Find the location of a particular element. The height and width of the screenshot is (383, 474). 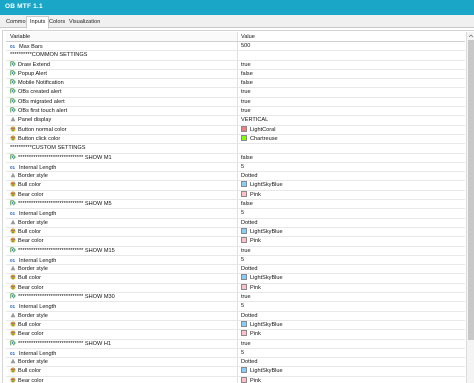

table-row: **********CUSTOM SETTINGS is located at coordinates (235, 149).